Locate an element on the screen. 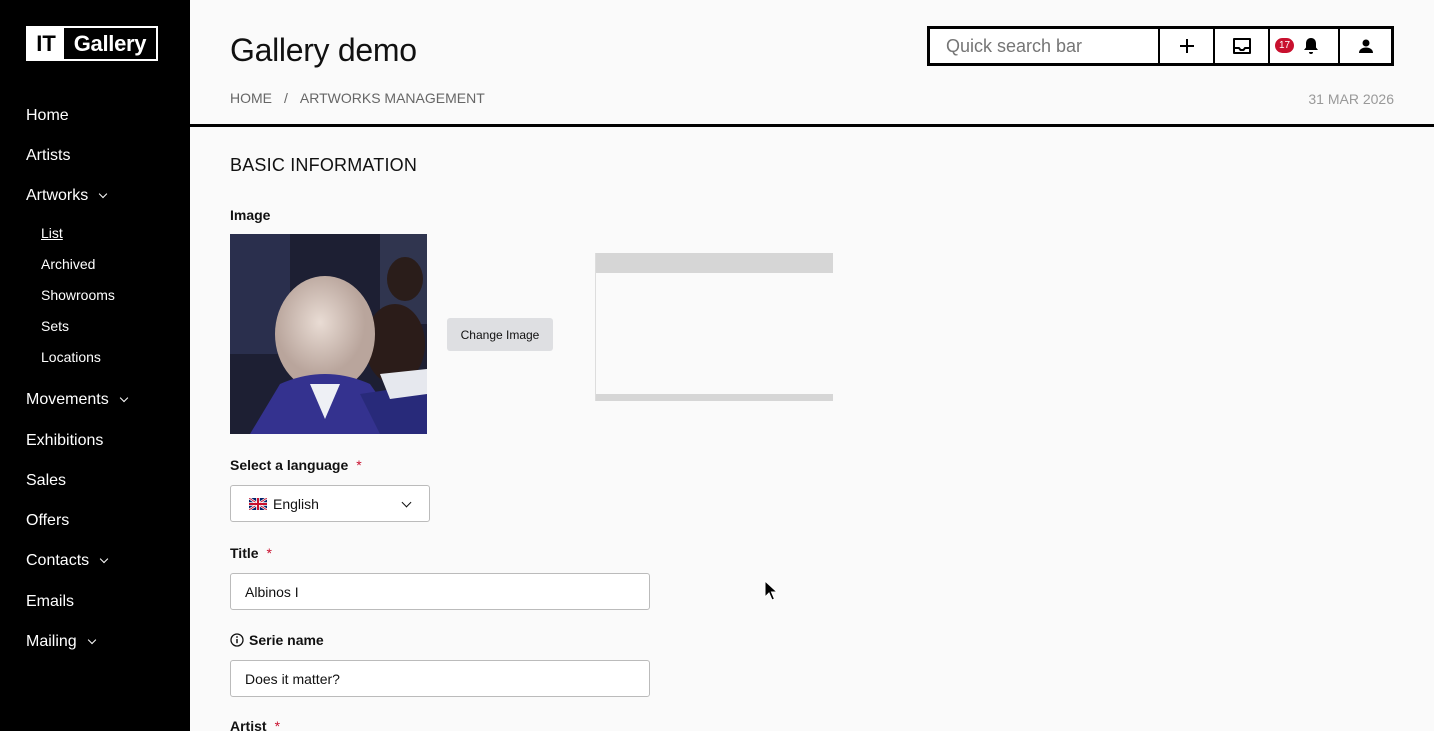 Image resolution: width=1434 pixels, height=731 pixels. sidebar-item-label: Mailing is located at coordinates (51, 641).